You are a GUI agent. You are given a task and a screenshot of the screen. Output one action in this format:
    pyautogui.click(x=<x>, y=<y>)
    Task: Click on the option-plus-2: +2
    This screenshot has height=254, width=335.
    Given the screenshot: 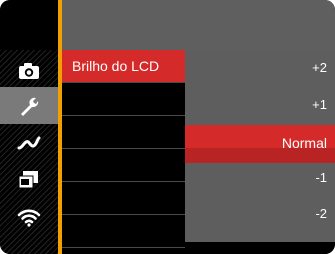 What is the action you would take?
    pyautogui.click(x=319, y=67)
    